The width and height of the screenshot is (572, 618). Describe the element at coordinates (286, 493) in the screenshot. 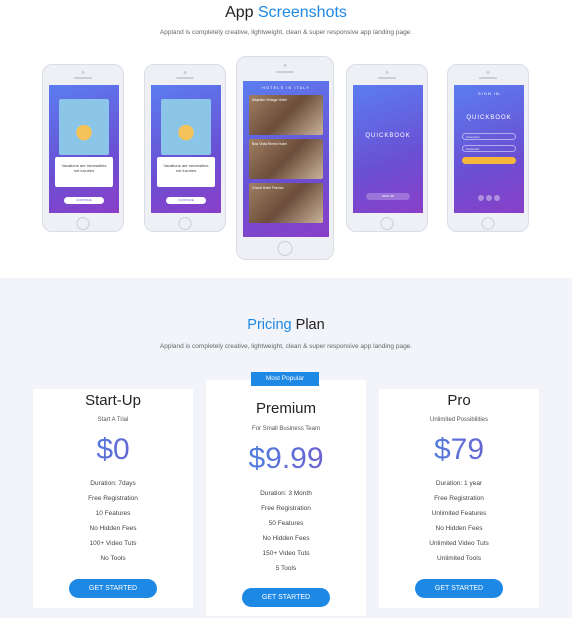

I see `plan-feature: Duration: 3 Month` at that location.